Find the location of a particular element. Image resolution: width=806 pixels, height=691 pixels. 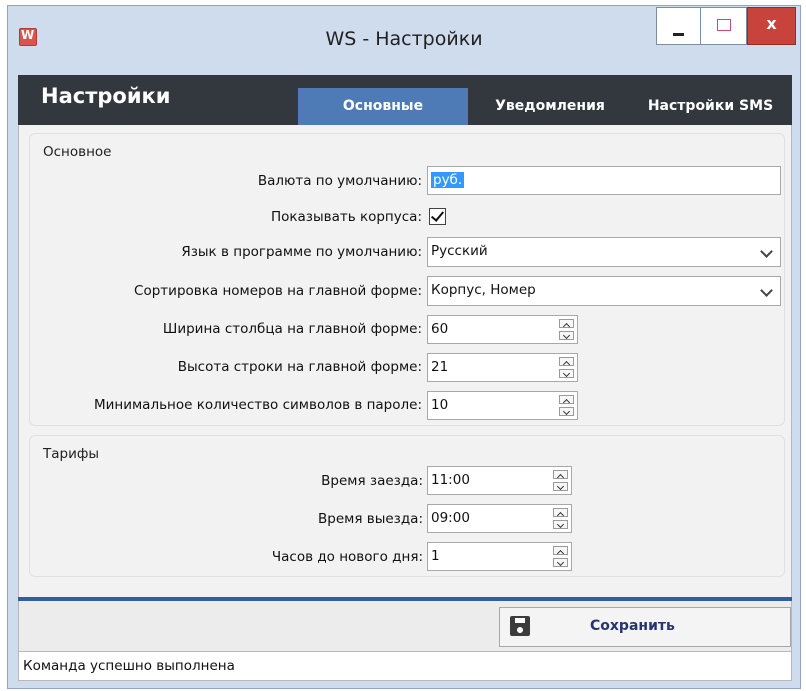

min-password-stepper: 10 is located at coordinates (502, 405).